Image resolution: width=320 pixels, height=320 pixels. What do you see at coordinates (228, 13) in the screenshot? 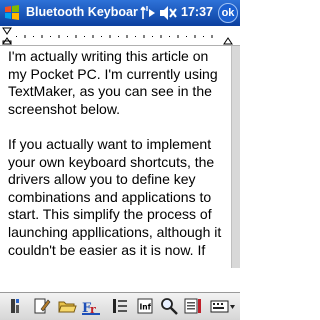
I see `ok-button: ok` at bounding box center [228, 13].